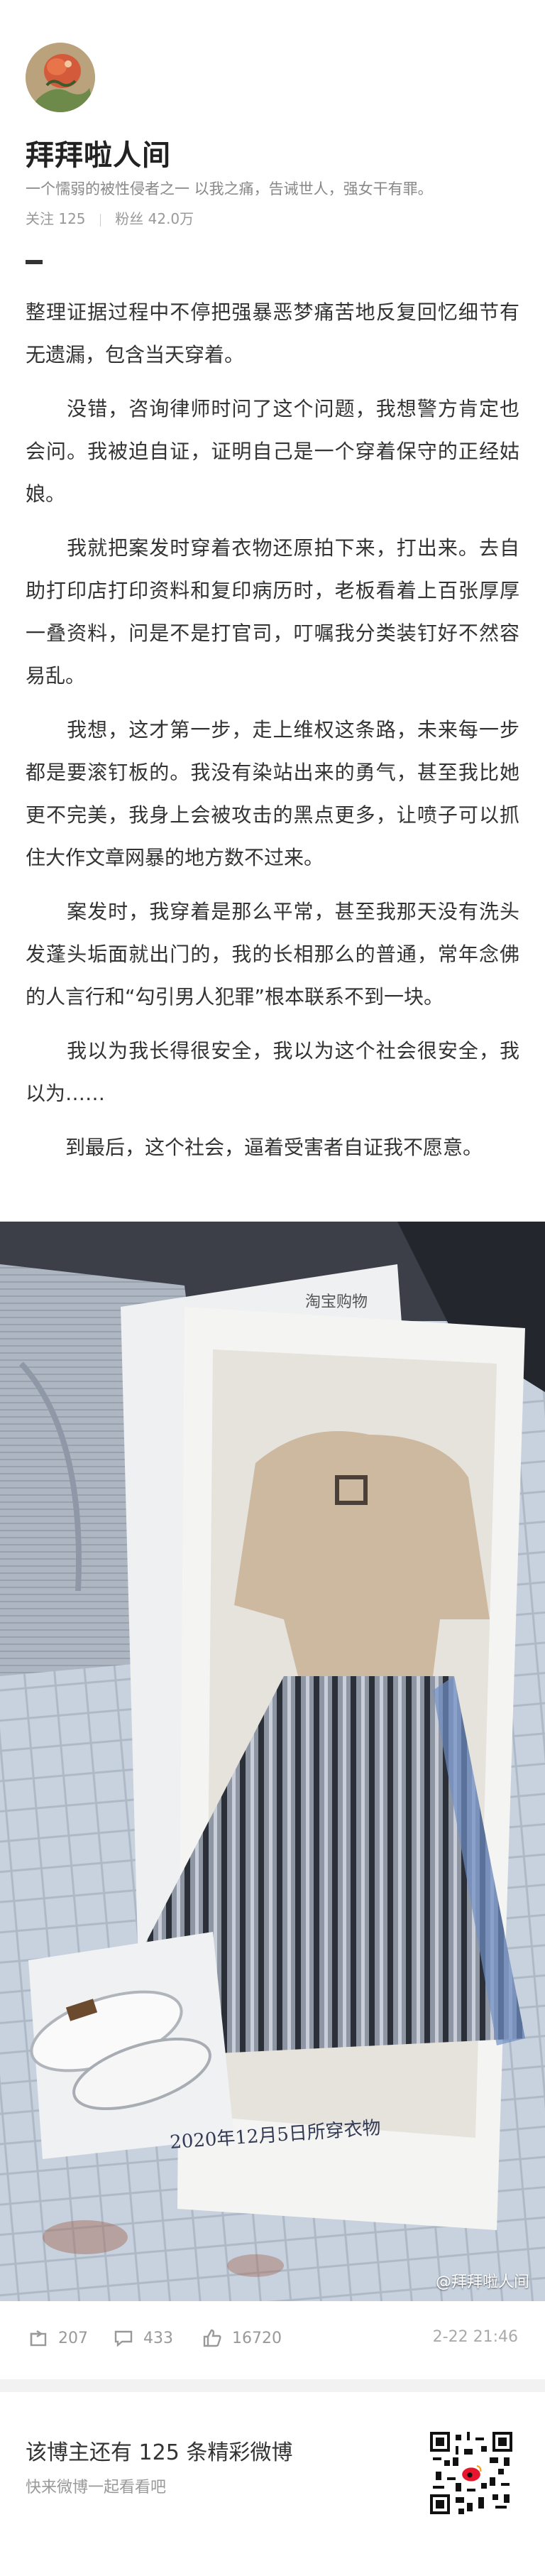 This screenshot has width=545, height=2576. I want to click on stats-separator, so click(100, 220).